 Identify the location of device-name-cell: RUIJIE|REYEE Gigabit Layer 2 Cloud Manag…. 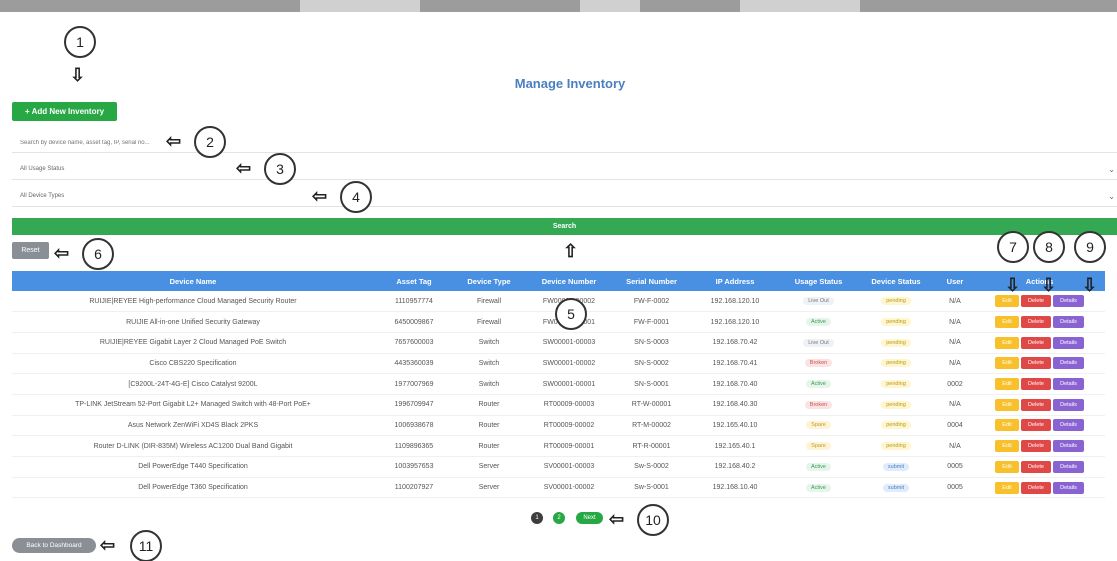
(193, 343).